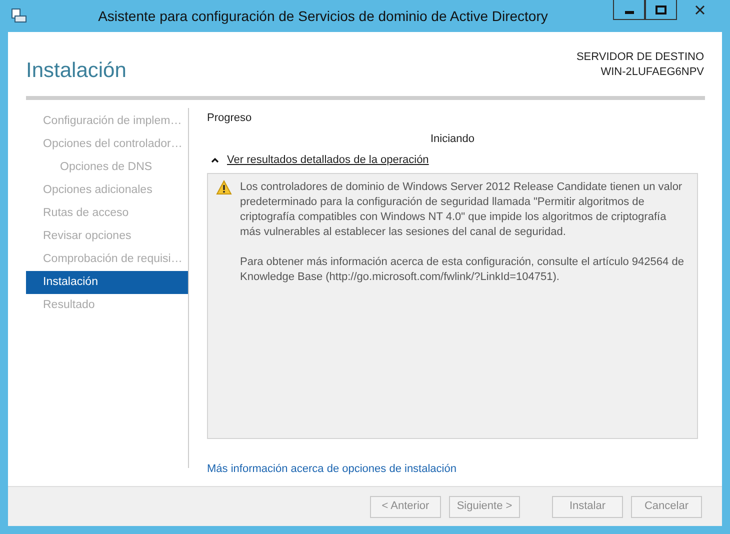 The image size is (730, 534). Describe the element at coordinates (452, 139) in the screenshot. I see `progress-status: Iniciando` at that location.